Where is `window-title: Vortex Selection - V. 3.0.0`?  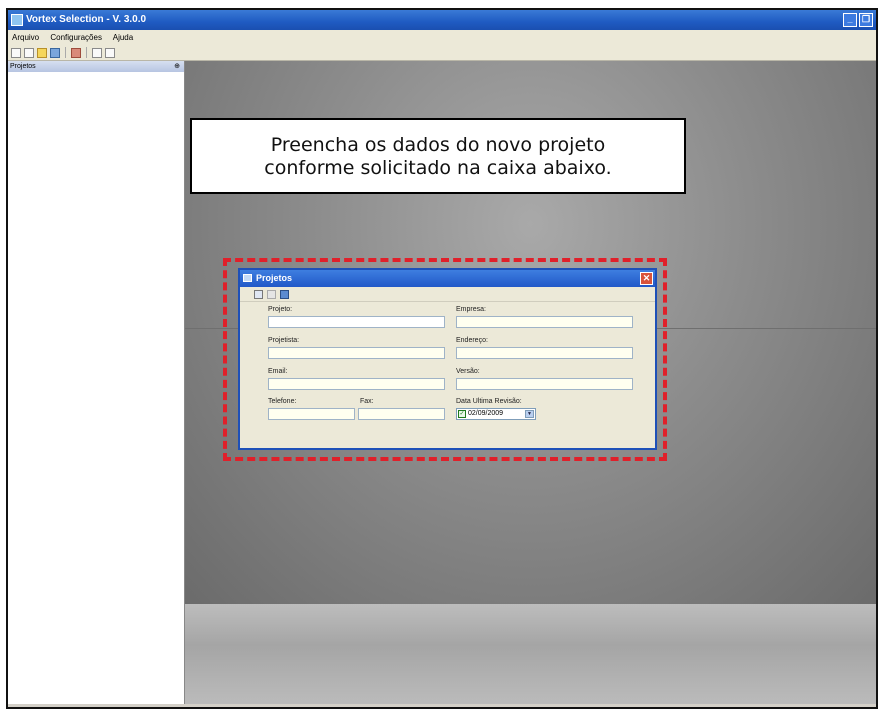
window-title: Vortex Selection - V. 3.0.0 is located at coordinates (86, 19).